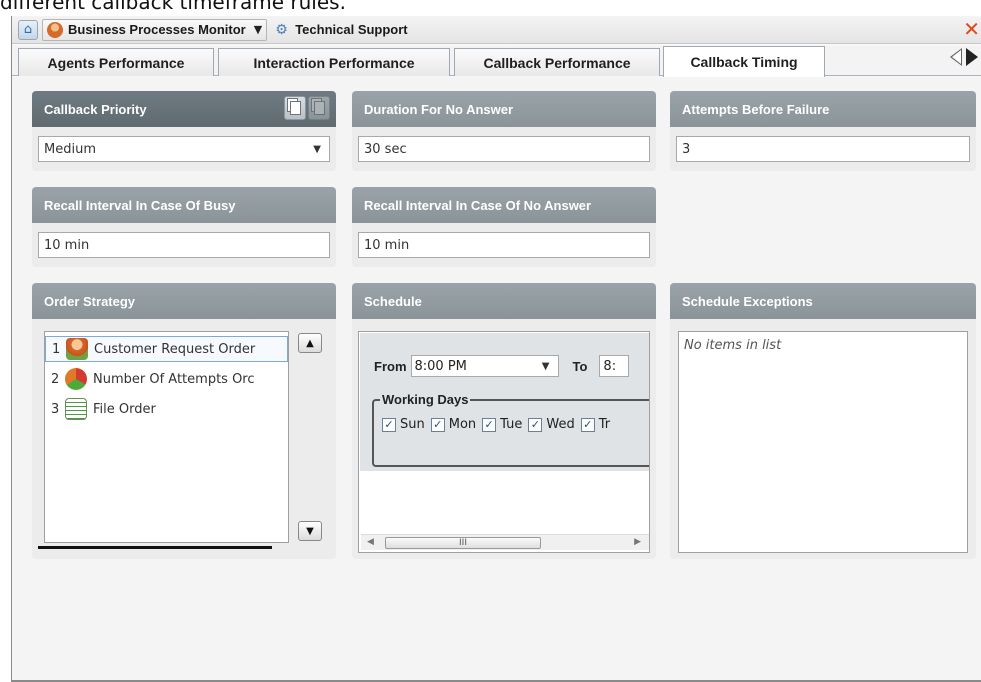 This screenshot has height=682, width=981. I want to click on day-checkbox-wed: ✓ Wed, so click(551, 424).